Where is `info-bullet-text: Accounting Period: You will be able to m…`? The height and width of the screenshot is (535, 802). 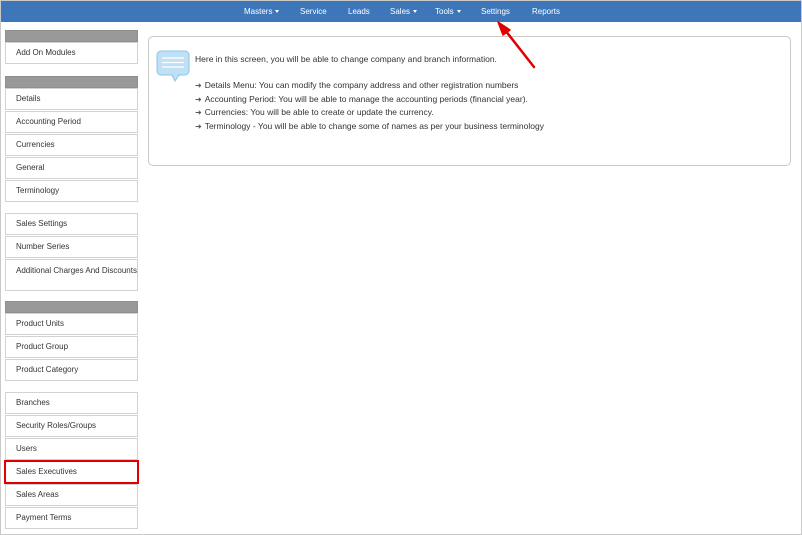 info-bullet-text: Accounting Period: You will be able to m… is located at coordinates (366, 98).